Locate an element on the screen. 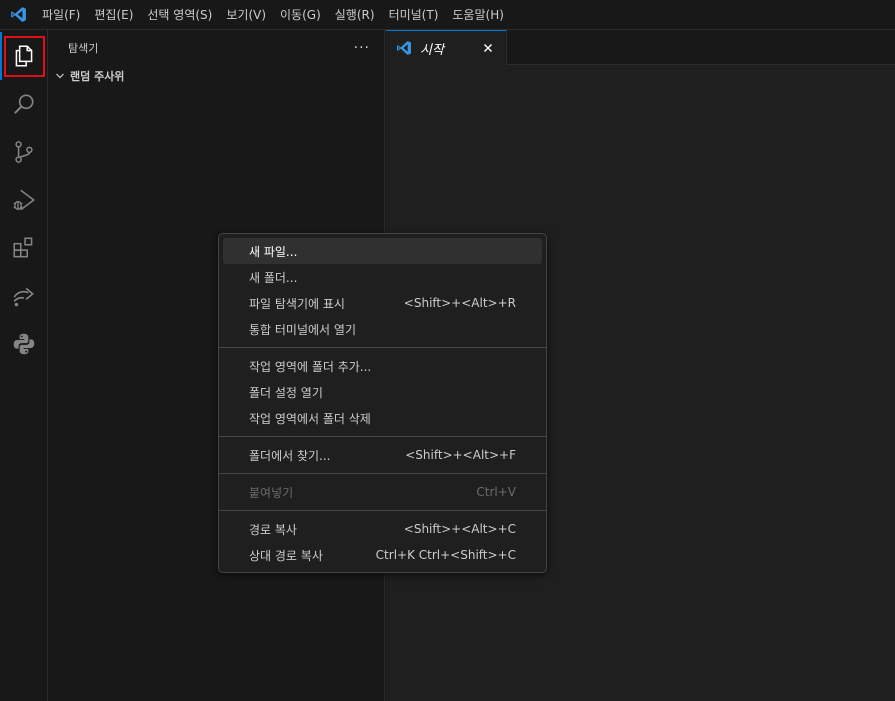 The height and width of the screenshot is (701, 895). menu-item-shortcut: <Shift>+<Alt>+F is located at coordinates (460, 455).